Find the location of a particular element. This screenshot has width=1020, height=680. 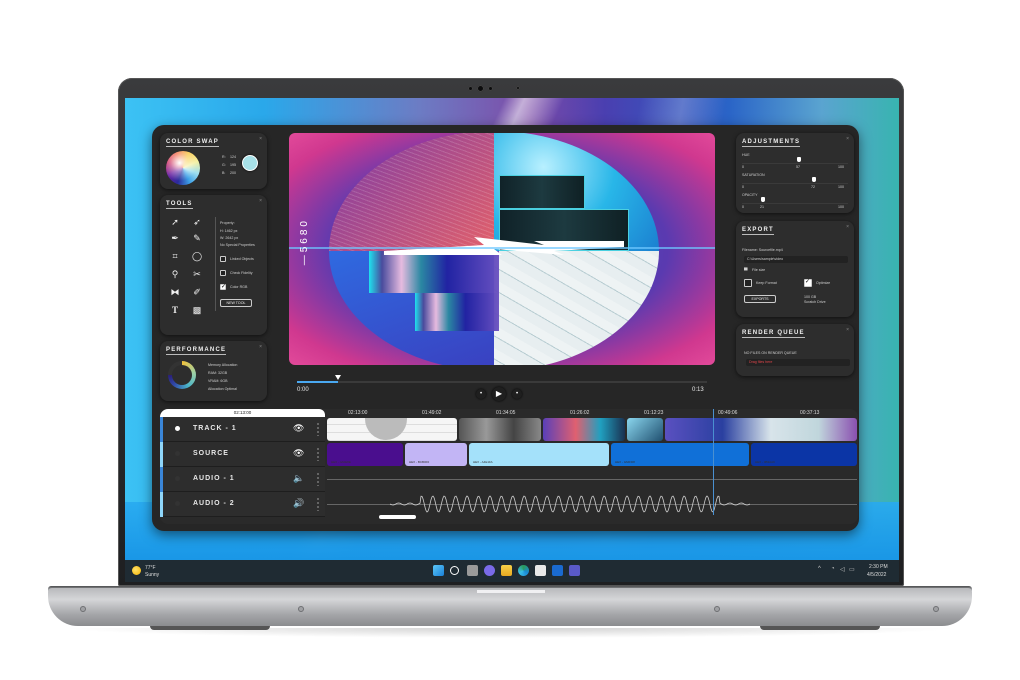

track-name: SOURCE is located at coordinates (211, 453).